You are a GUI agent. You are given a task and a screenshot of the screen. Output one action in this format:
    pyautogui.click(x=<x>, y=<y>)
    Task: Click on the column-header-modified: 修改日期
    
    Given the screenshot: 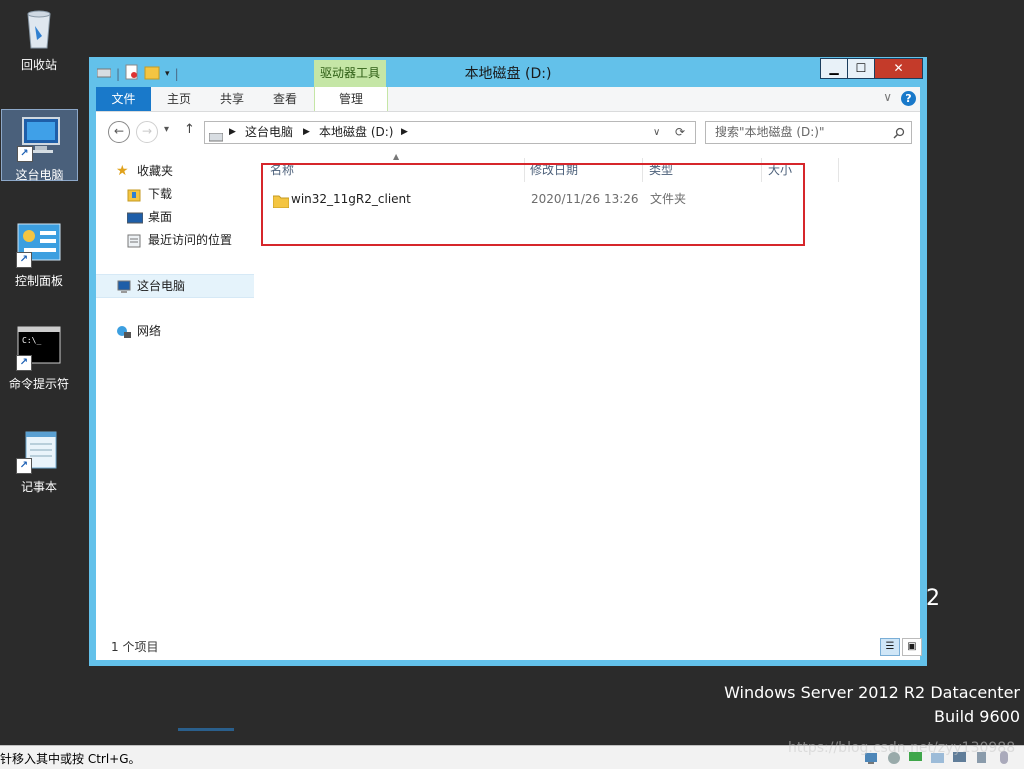 What is the action you would take?
    pyautogui.click(x=586, y=170)
    